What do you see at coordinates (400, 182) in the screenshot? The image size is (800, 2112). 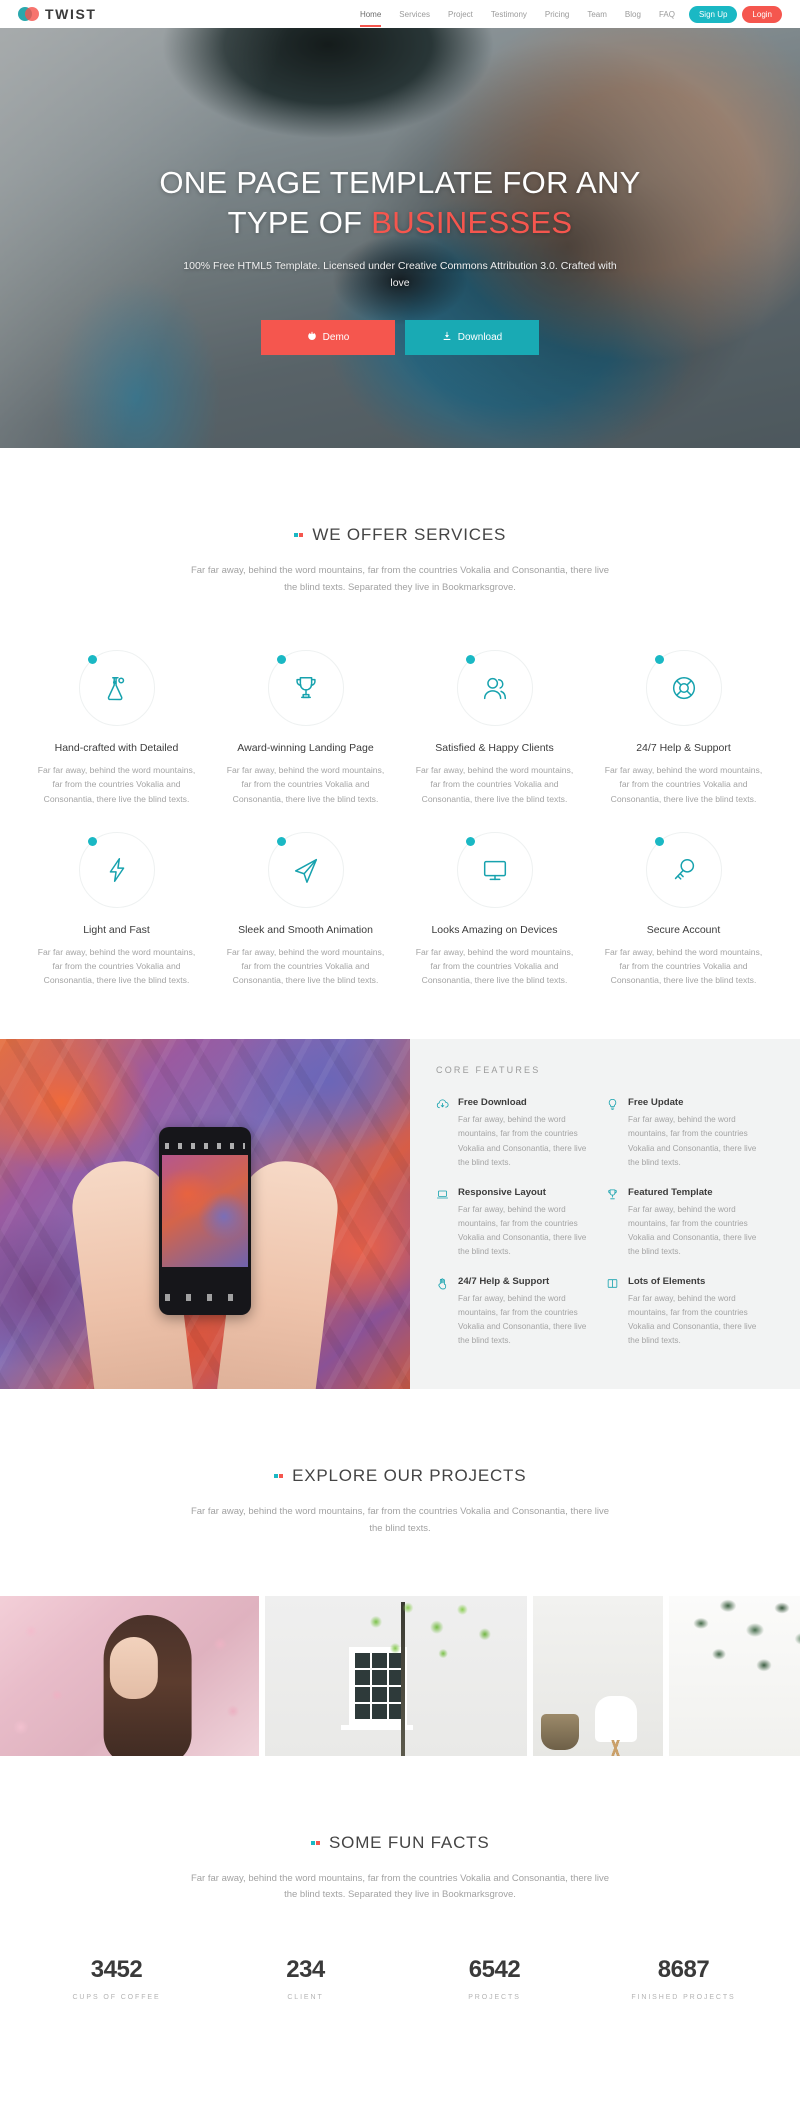 I see `hero-title-line1: ONE PAGE TEMPLATE FOR ANY` at bounding box center [400, 182].